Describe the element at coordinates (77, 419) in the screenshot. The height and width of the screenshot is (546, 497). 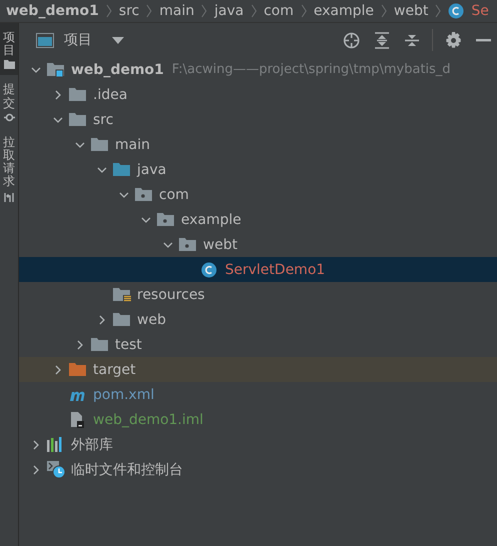
I see `file-icon` at that location.